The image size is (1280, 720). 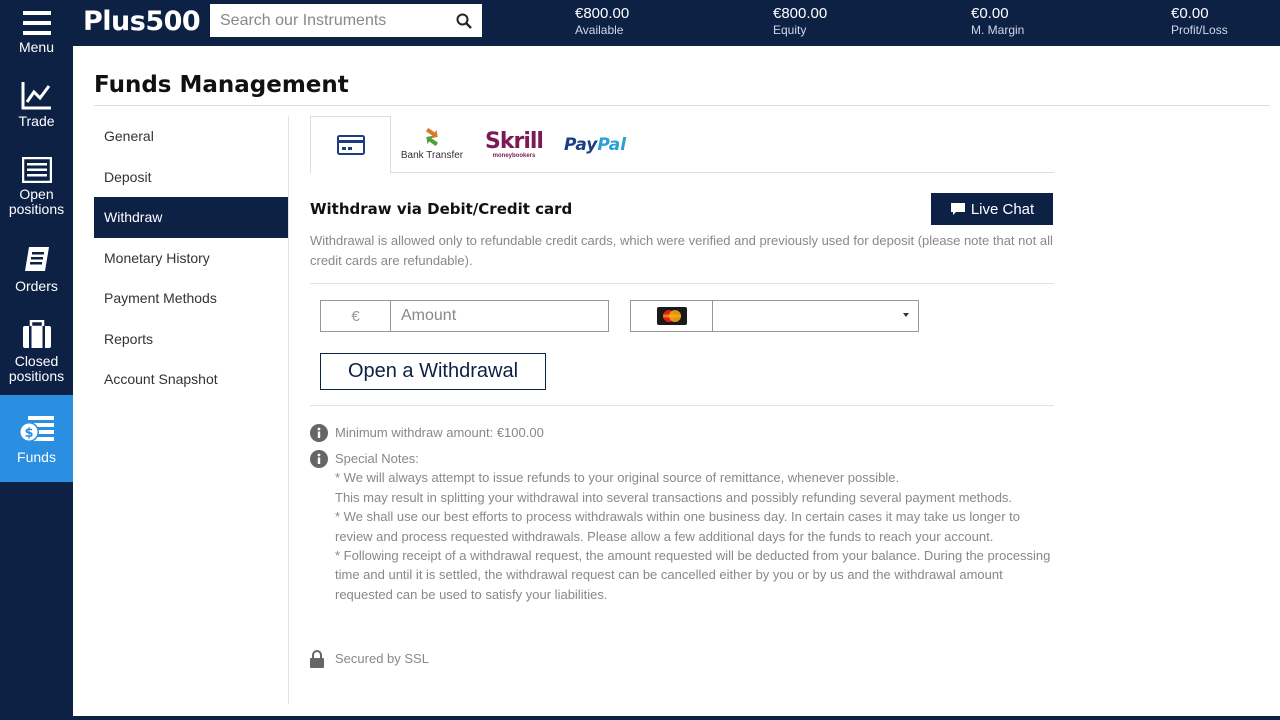 I want to click on tab-paypal: PayPal, so click(x=595, y=144).